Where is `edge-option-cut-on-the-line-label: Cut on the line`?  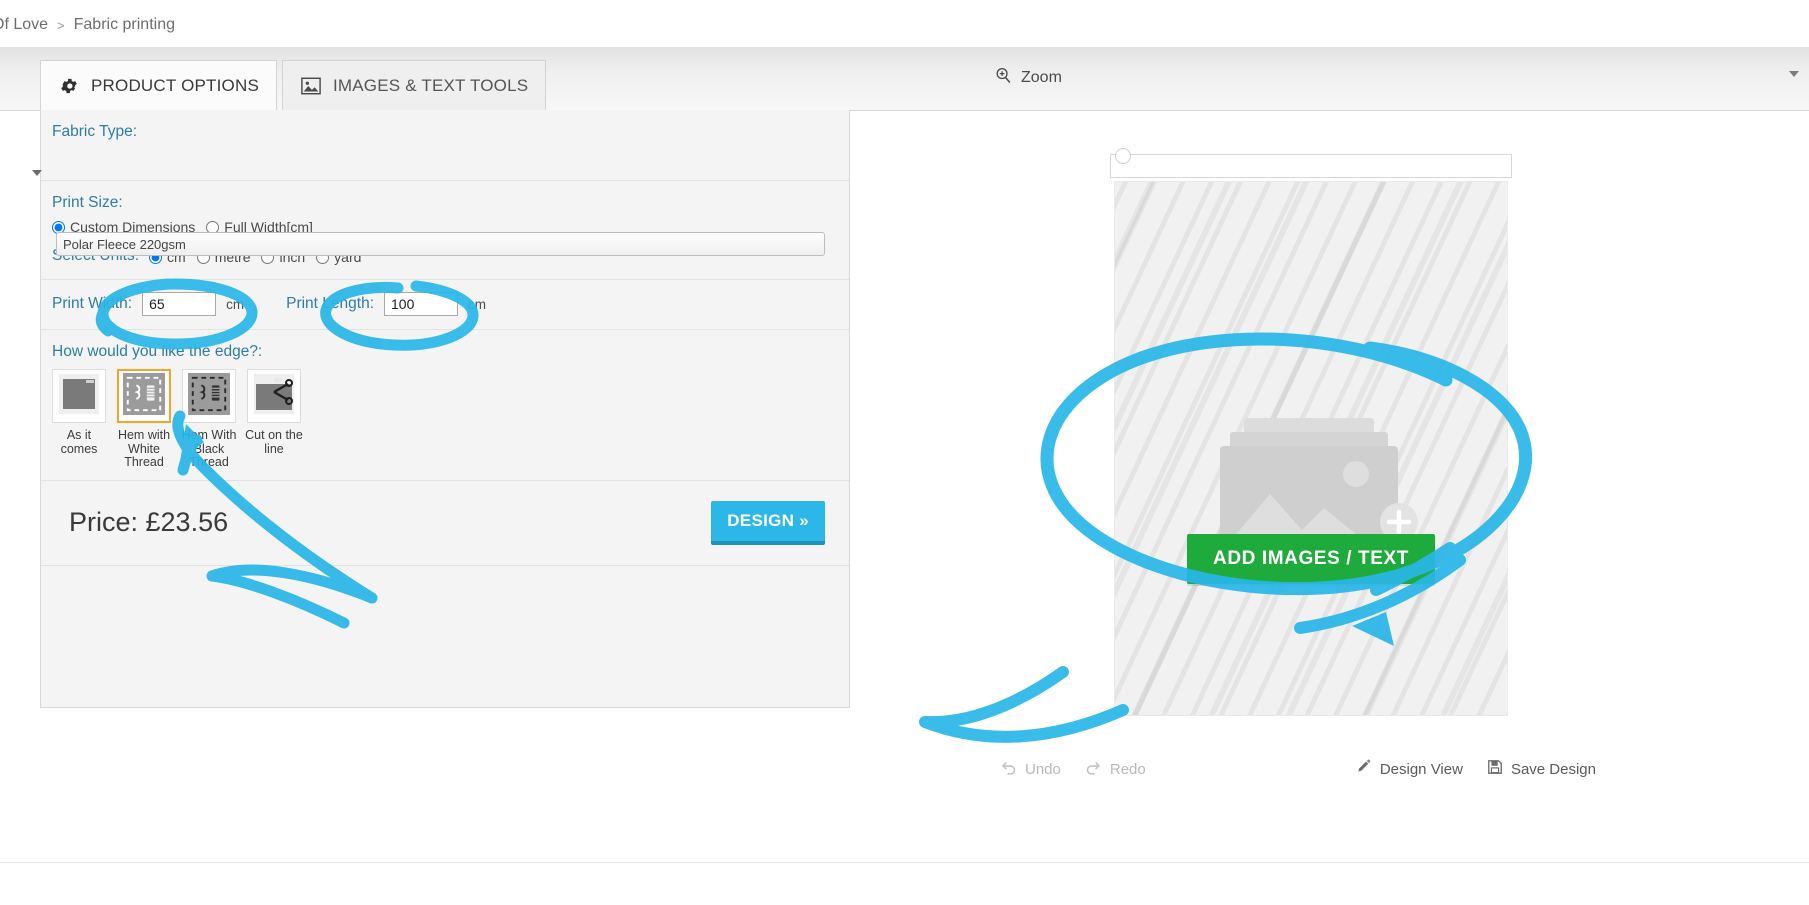
edge-option-cut-on-the-line-label: Cut on the line is located at coordinates (274, 442).